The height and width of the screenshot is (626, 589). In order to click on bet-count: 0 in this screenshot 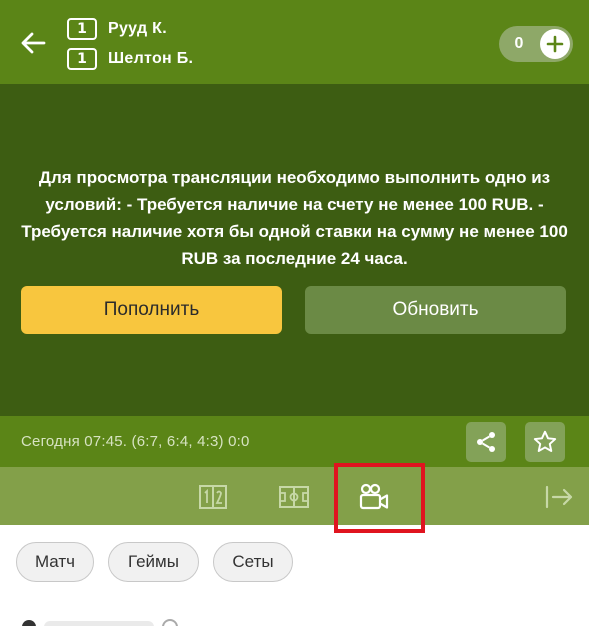, I will do `click(519, 43)`.